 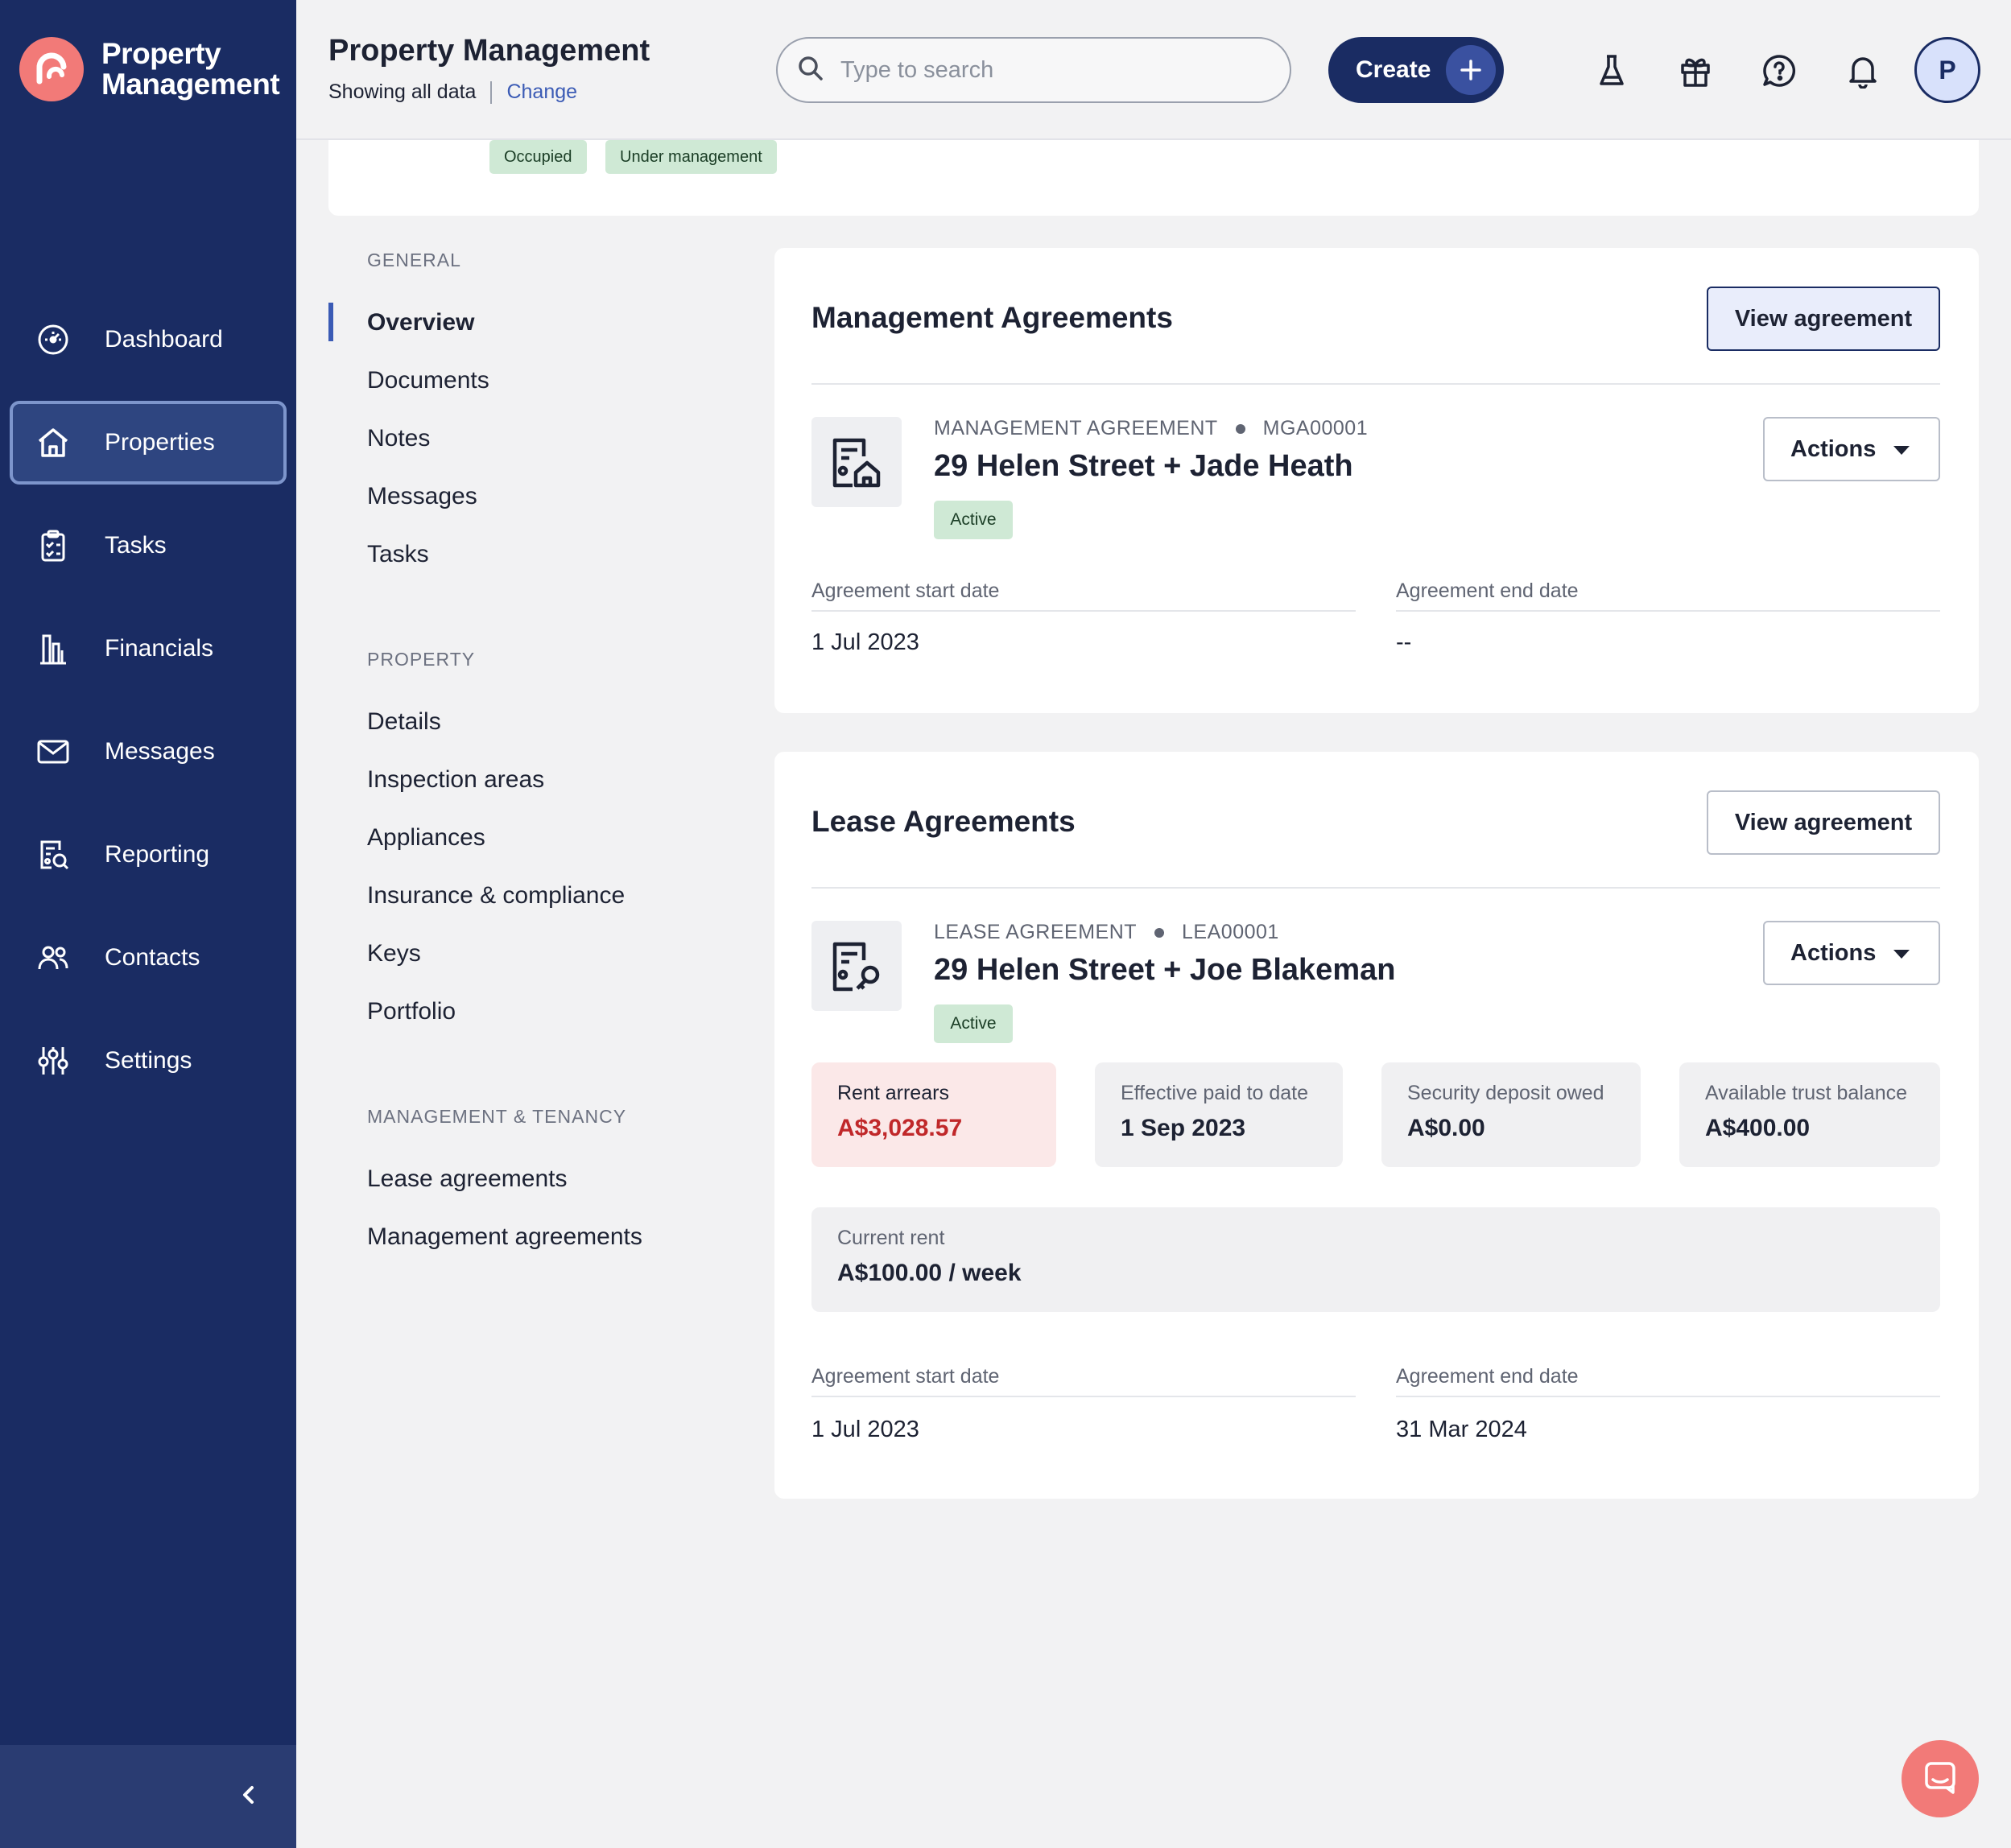 I want to click on building-chart-icon, so click(x=53, y=649).